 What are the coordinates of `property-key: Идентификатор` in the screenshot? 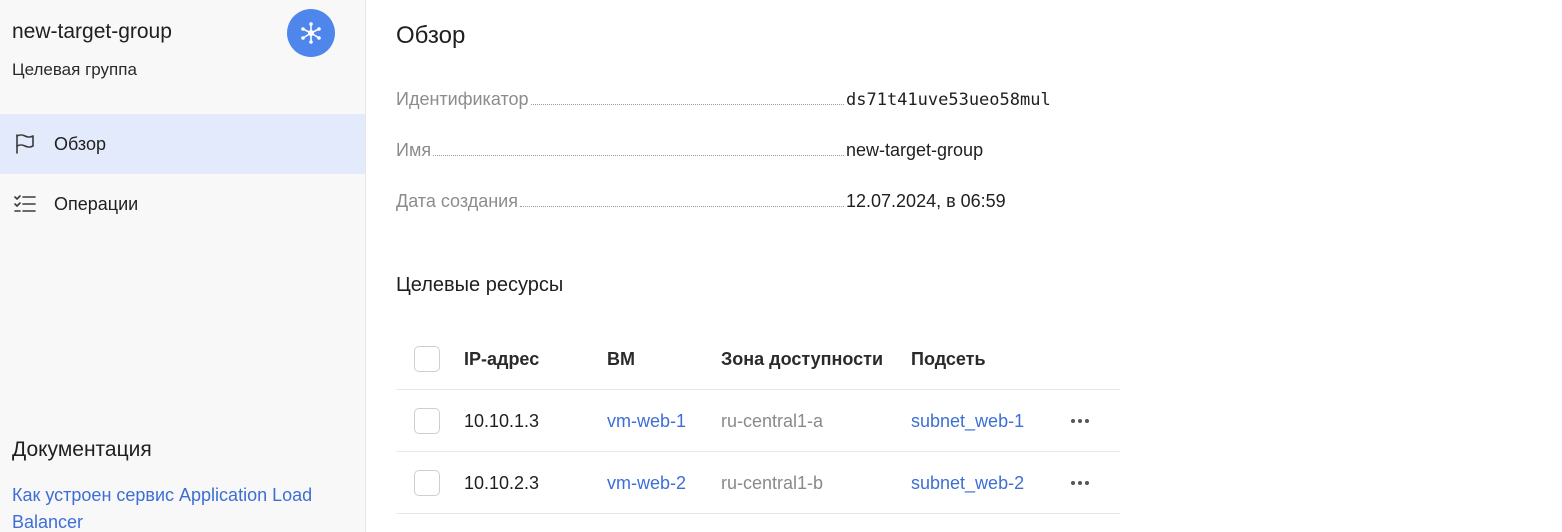 It's located at (462, 99).